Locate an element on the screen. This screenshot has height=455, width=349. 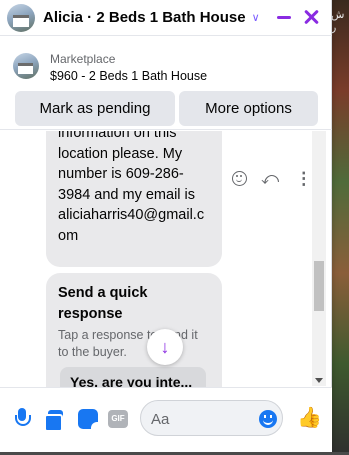
scrollbar-thumb is located at coordinates (319, 286).